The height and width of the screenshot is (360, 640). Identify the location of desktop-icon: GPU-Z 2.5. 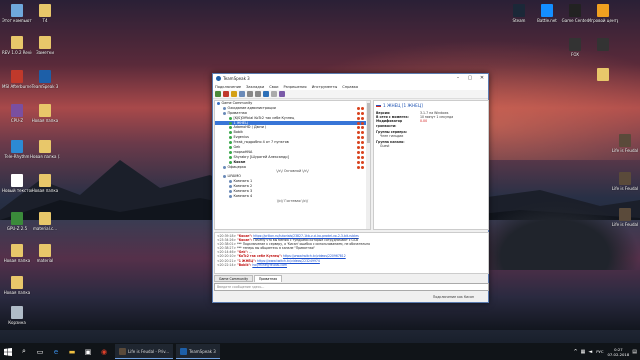
(17, 221).